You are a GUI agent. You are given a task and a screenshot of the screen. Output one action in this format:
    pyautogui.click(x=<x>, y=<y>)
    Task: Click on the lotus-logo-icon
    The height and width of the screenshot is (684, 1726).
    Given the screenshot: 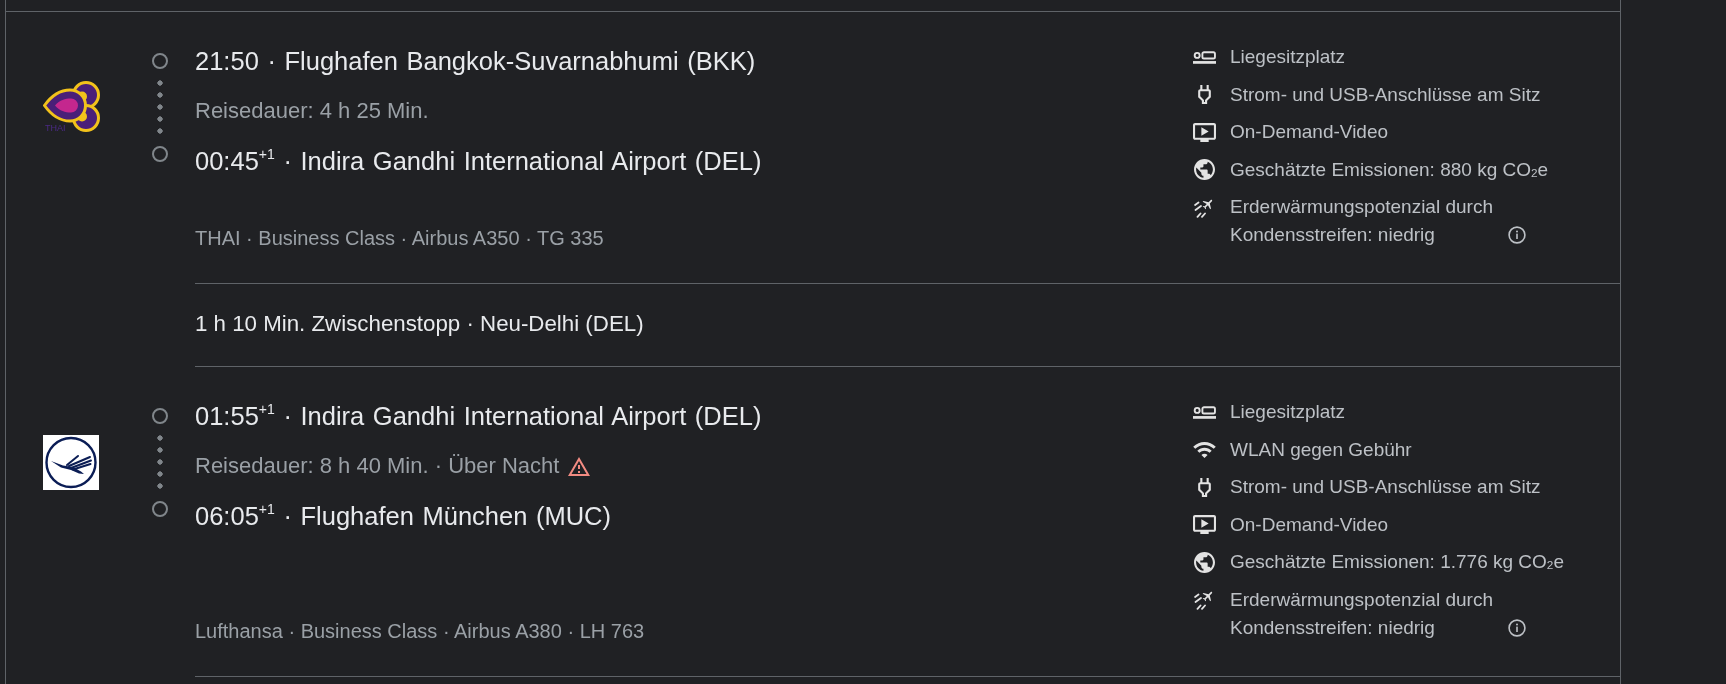 What is the action you would take?
    pyautogui.click(x=71, y=106)
    